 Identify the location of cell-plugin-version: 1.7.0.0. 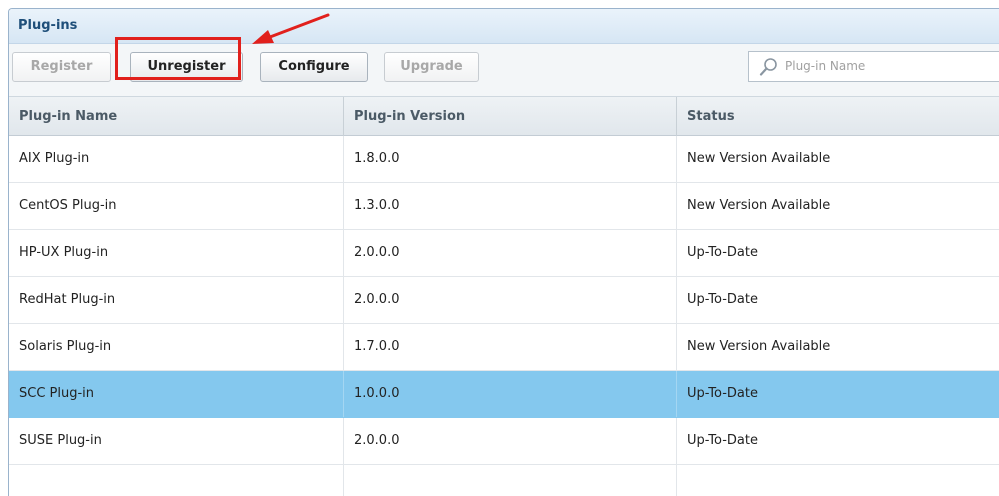
(510, 347).